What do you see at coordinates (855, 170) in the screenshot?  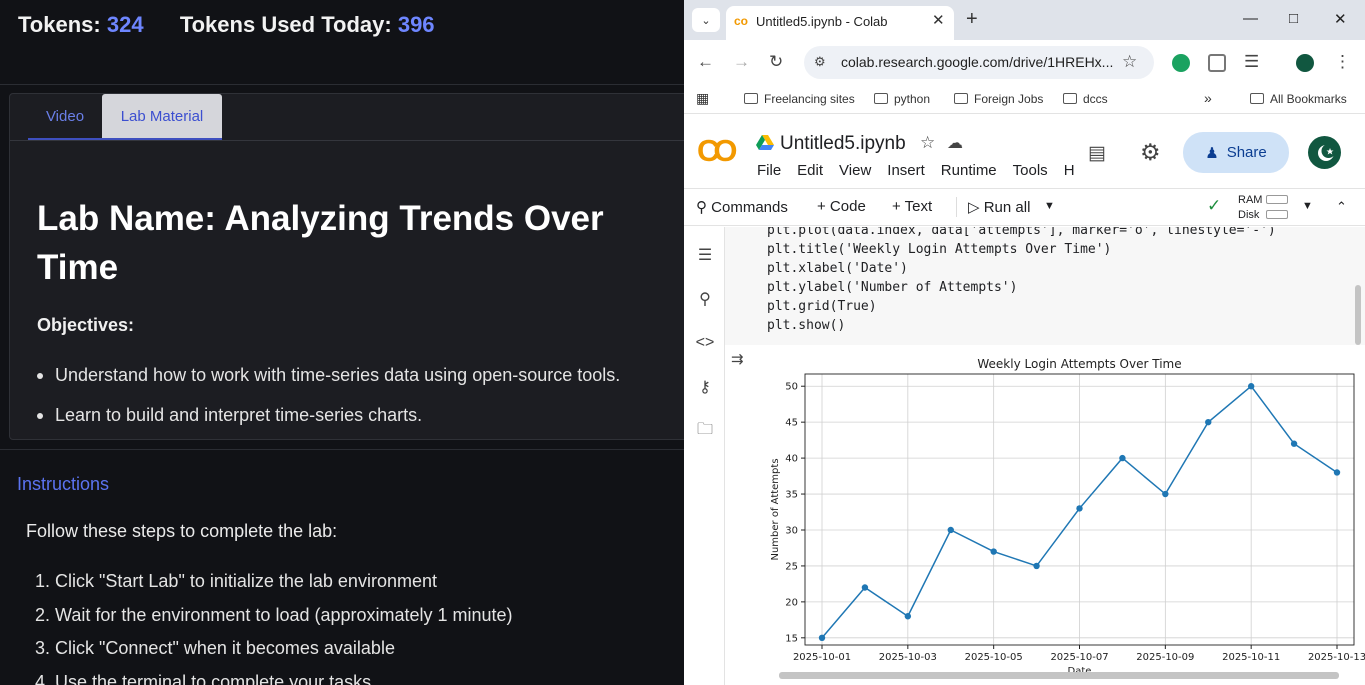 I see `menu-view: View` at bounding box center [855, 170].